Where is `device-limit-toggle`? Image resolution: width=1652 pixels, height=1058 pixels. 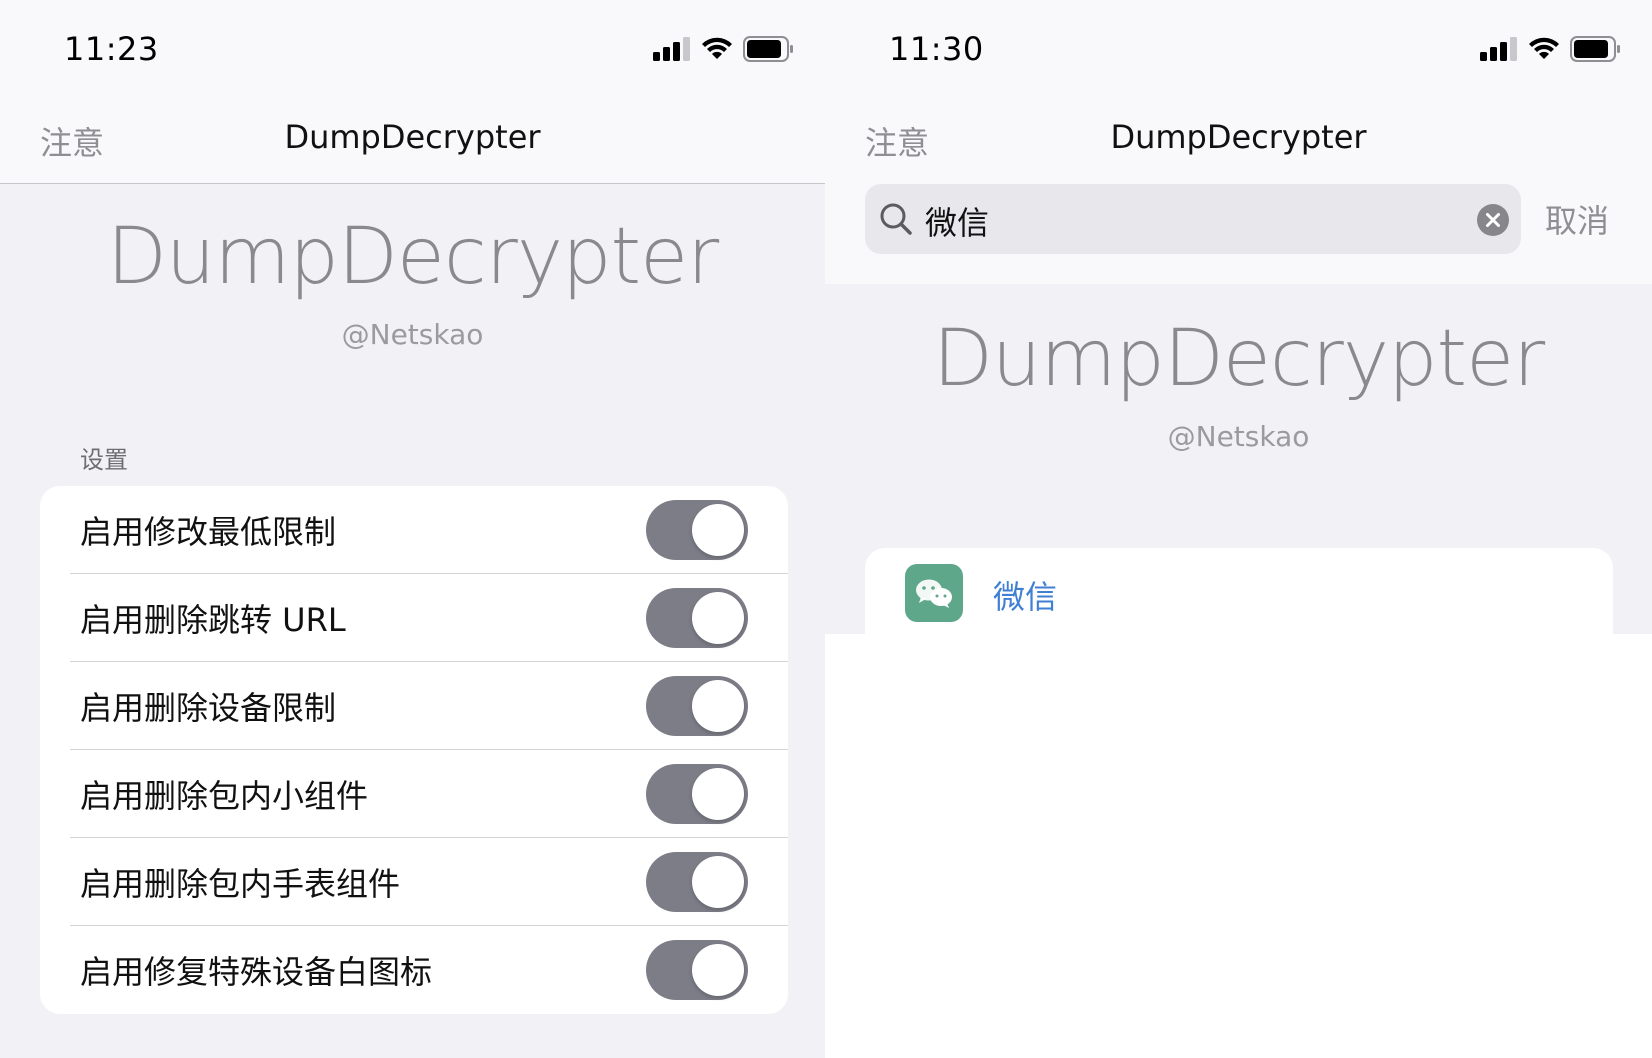
device-limit-toggle is located at coordinates (697, 706).